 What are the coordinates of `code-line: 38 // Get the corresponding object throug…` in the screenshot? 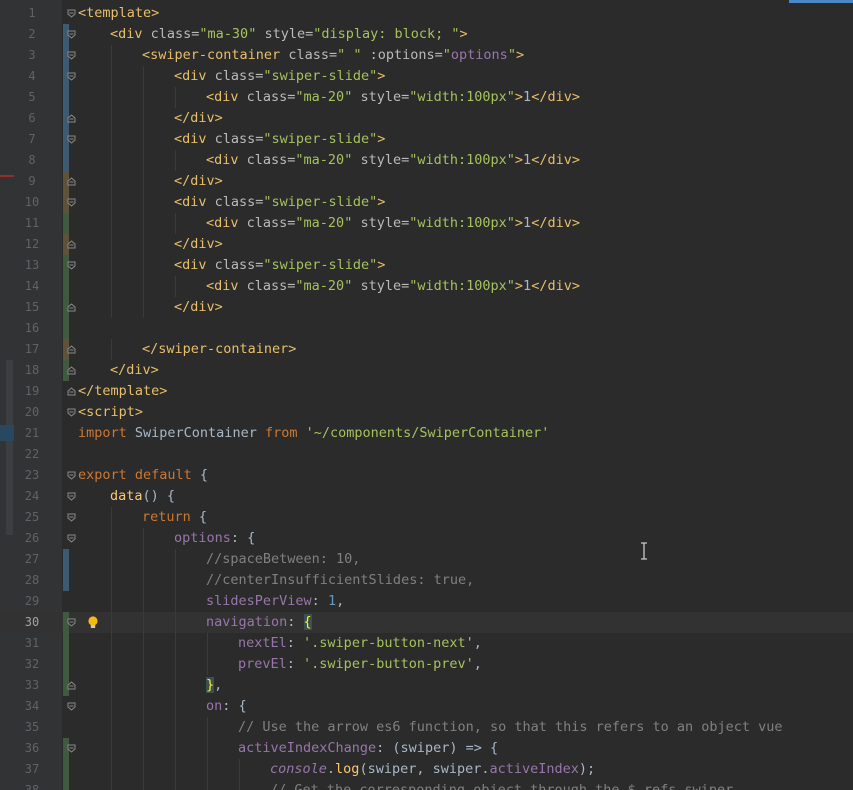 It's located at (426, 785).